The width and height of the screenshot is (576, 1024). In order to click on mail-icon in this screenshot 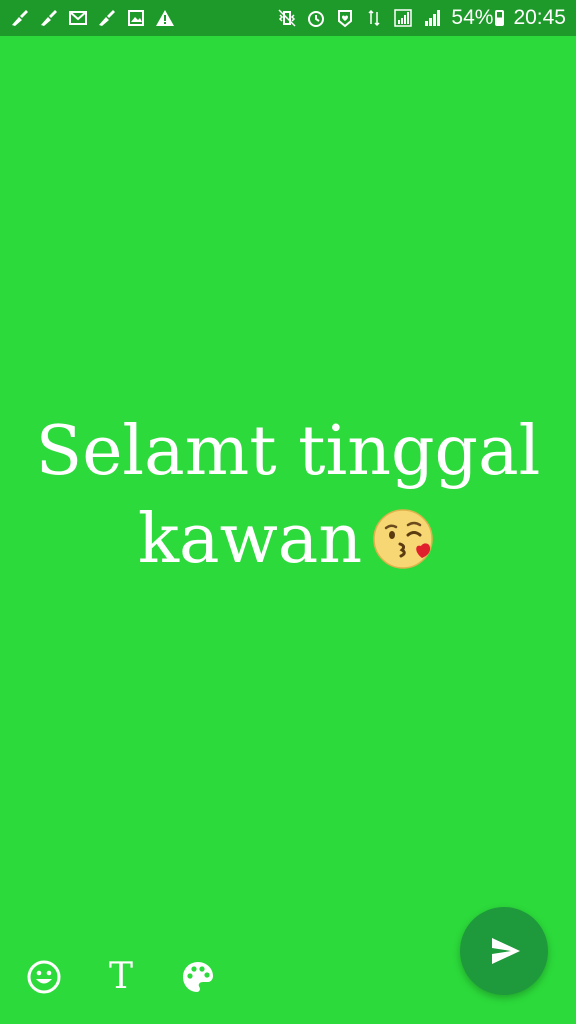, I will do `click(78, 18)`.